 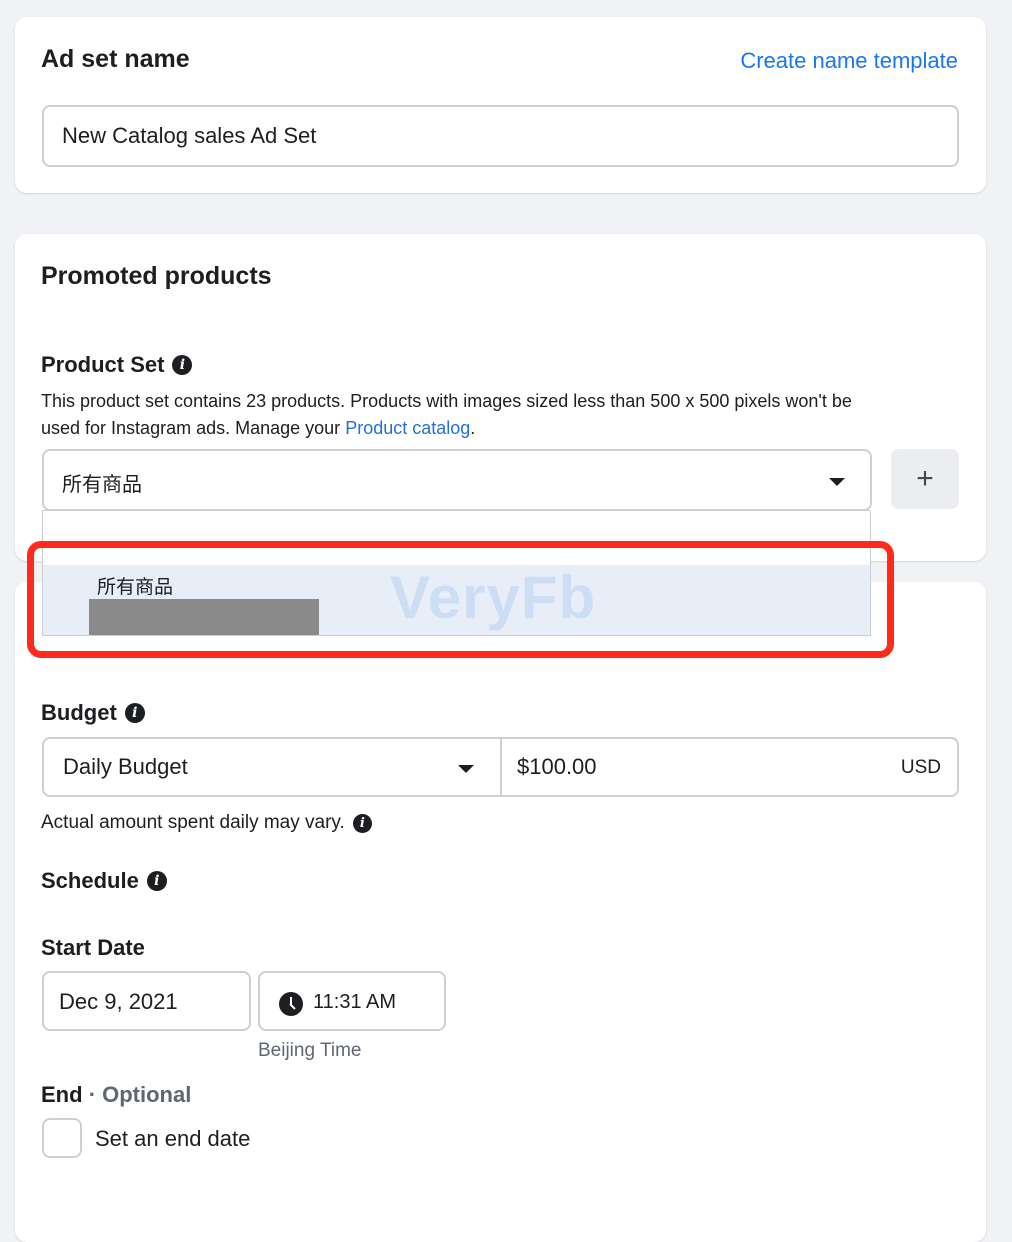 I want to click on budget-input-group: Daily Budget $100.00 USD, so click(x=500, y=767).